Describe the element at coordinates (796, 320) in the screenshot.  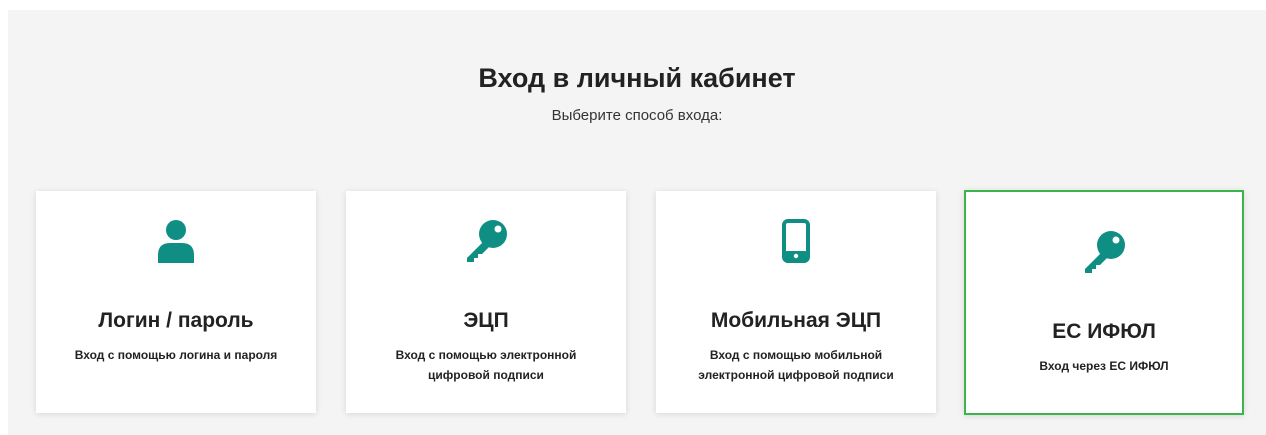
I see `card-title: Мобильная ЭЦП` at that location.